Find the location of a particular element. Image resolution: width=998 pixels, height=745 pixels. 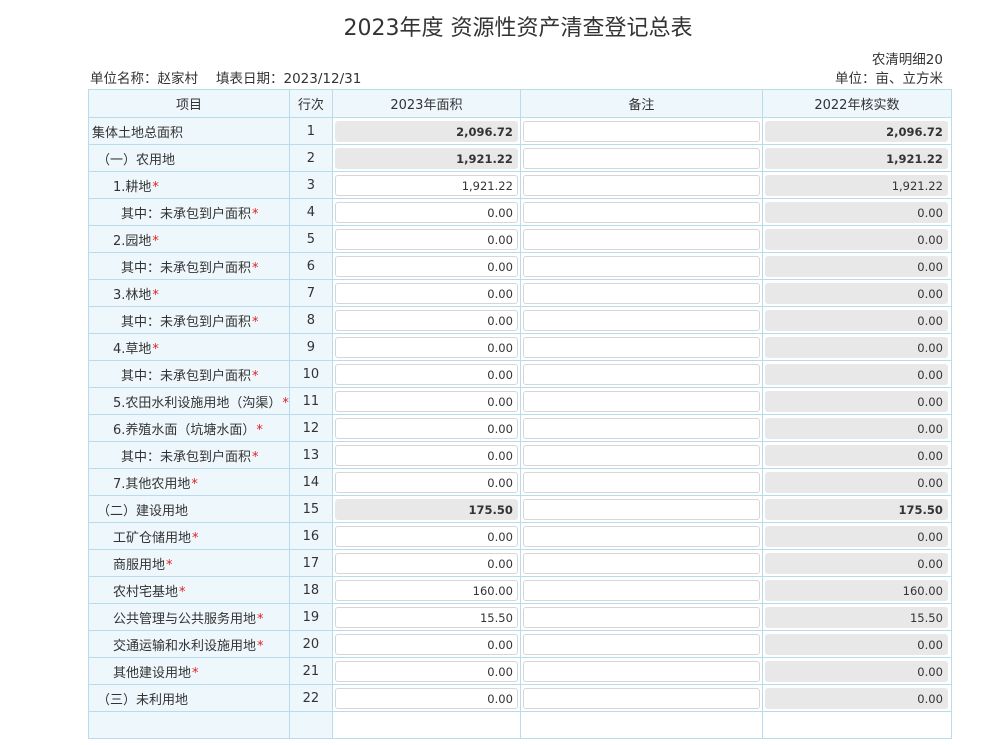

row-label: 其中：未承包到户面积 is located at coordinates (186, 268).